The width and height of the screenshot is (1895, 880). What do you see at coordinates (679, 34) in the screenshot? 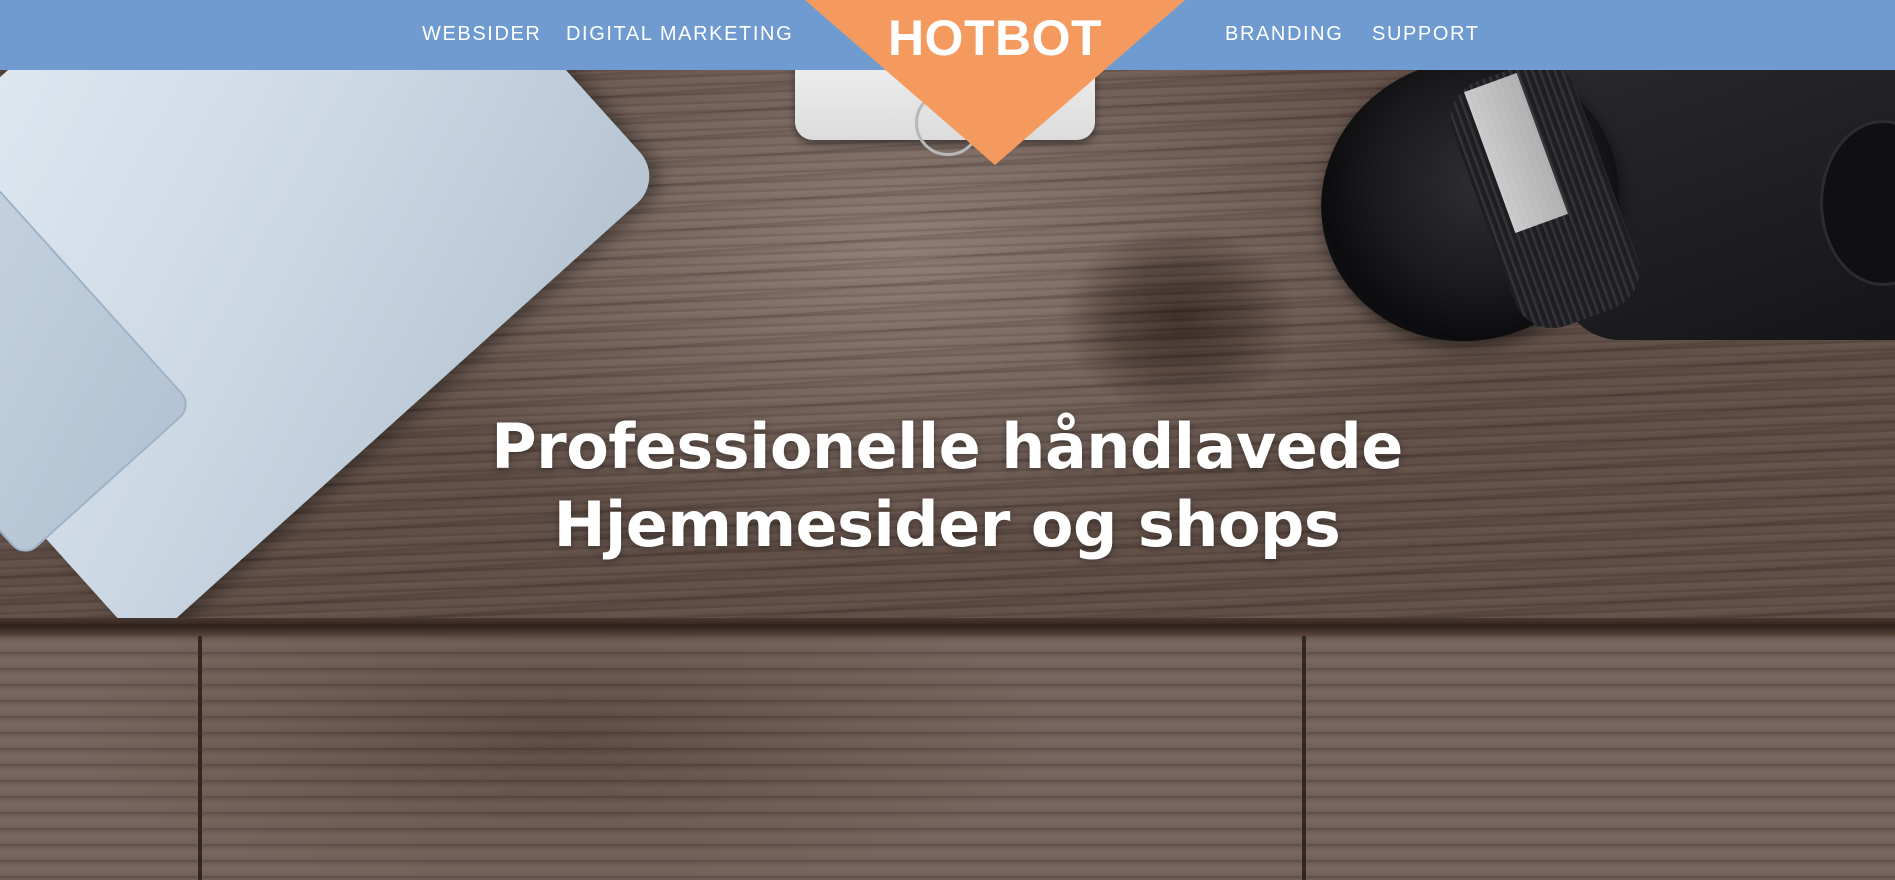
I see `nav-link-digital-marketing: DIGITAL MARKETING` at bounding box center [679, 34].